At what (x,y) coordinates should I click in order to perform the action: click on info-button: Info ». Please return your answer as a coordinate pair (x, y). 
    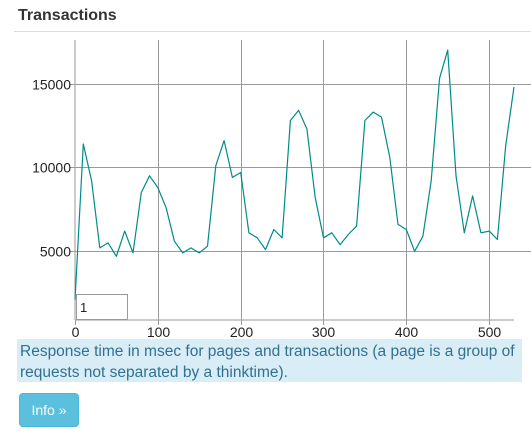
    Looking at the image, I should click on (49, 410).